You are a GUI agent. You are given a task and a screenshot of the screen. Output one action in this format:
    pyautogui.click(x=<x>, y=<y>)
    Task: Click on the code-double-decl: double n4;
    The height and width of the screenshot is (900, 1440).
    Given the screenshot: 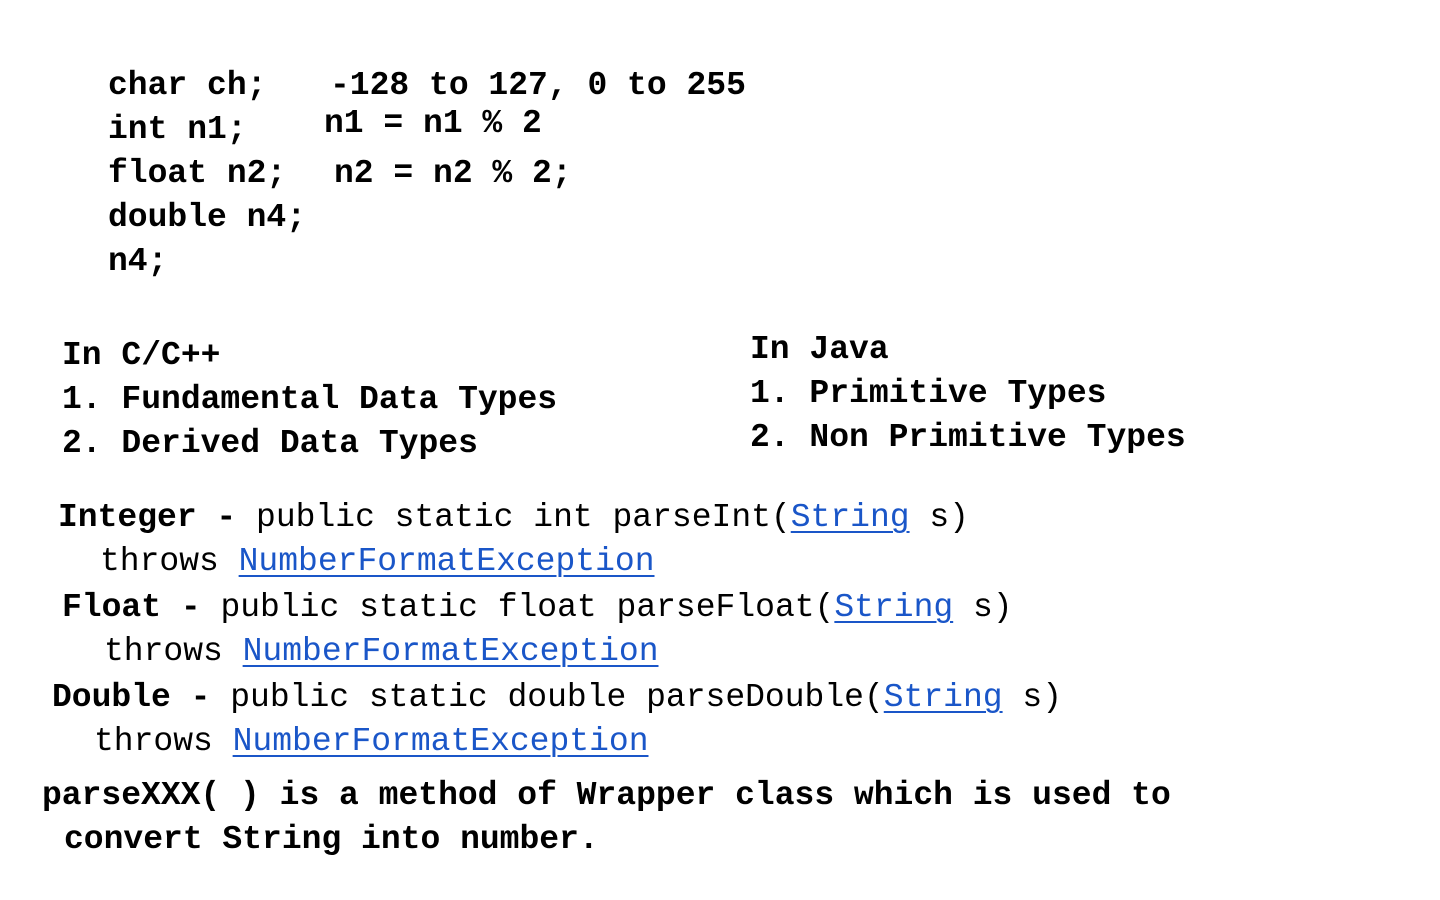 What is the action you would take?
    pyautogui.click(x=207, y=217)
    